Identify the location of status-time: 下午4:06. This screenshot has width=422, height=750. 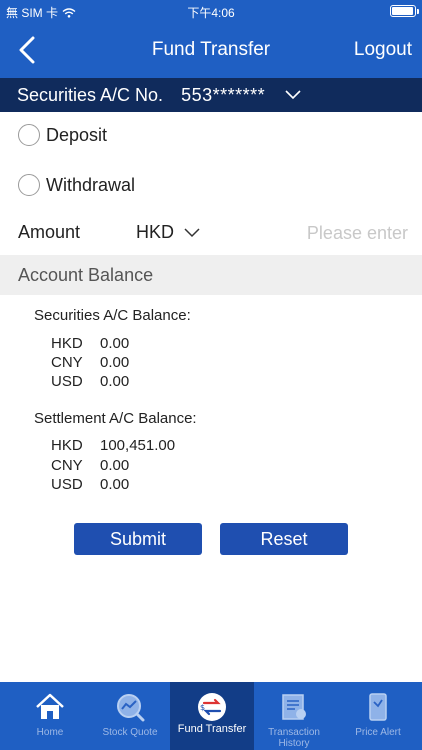
(211, 13).